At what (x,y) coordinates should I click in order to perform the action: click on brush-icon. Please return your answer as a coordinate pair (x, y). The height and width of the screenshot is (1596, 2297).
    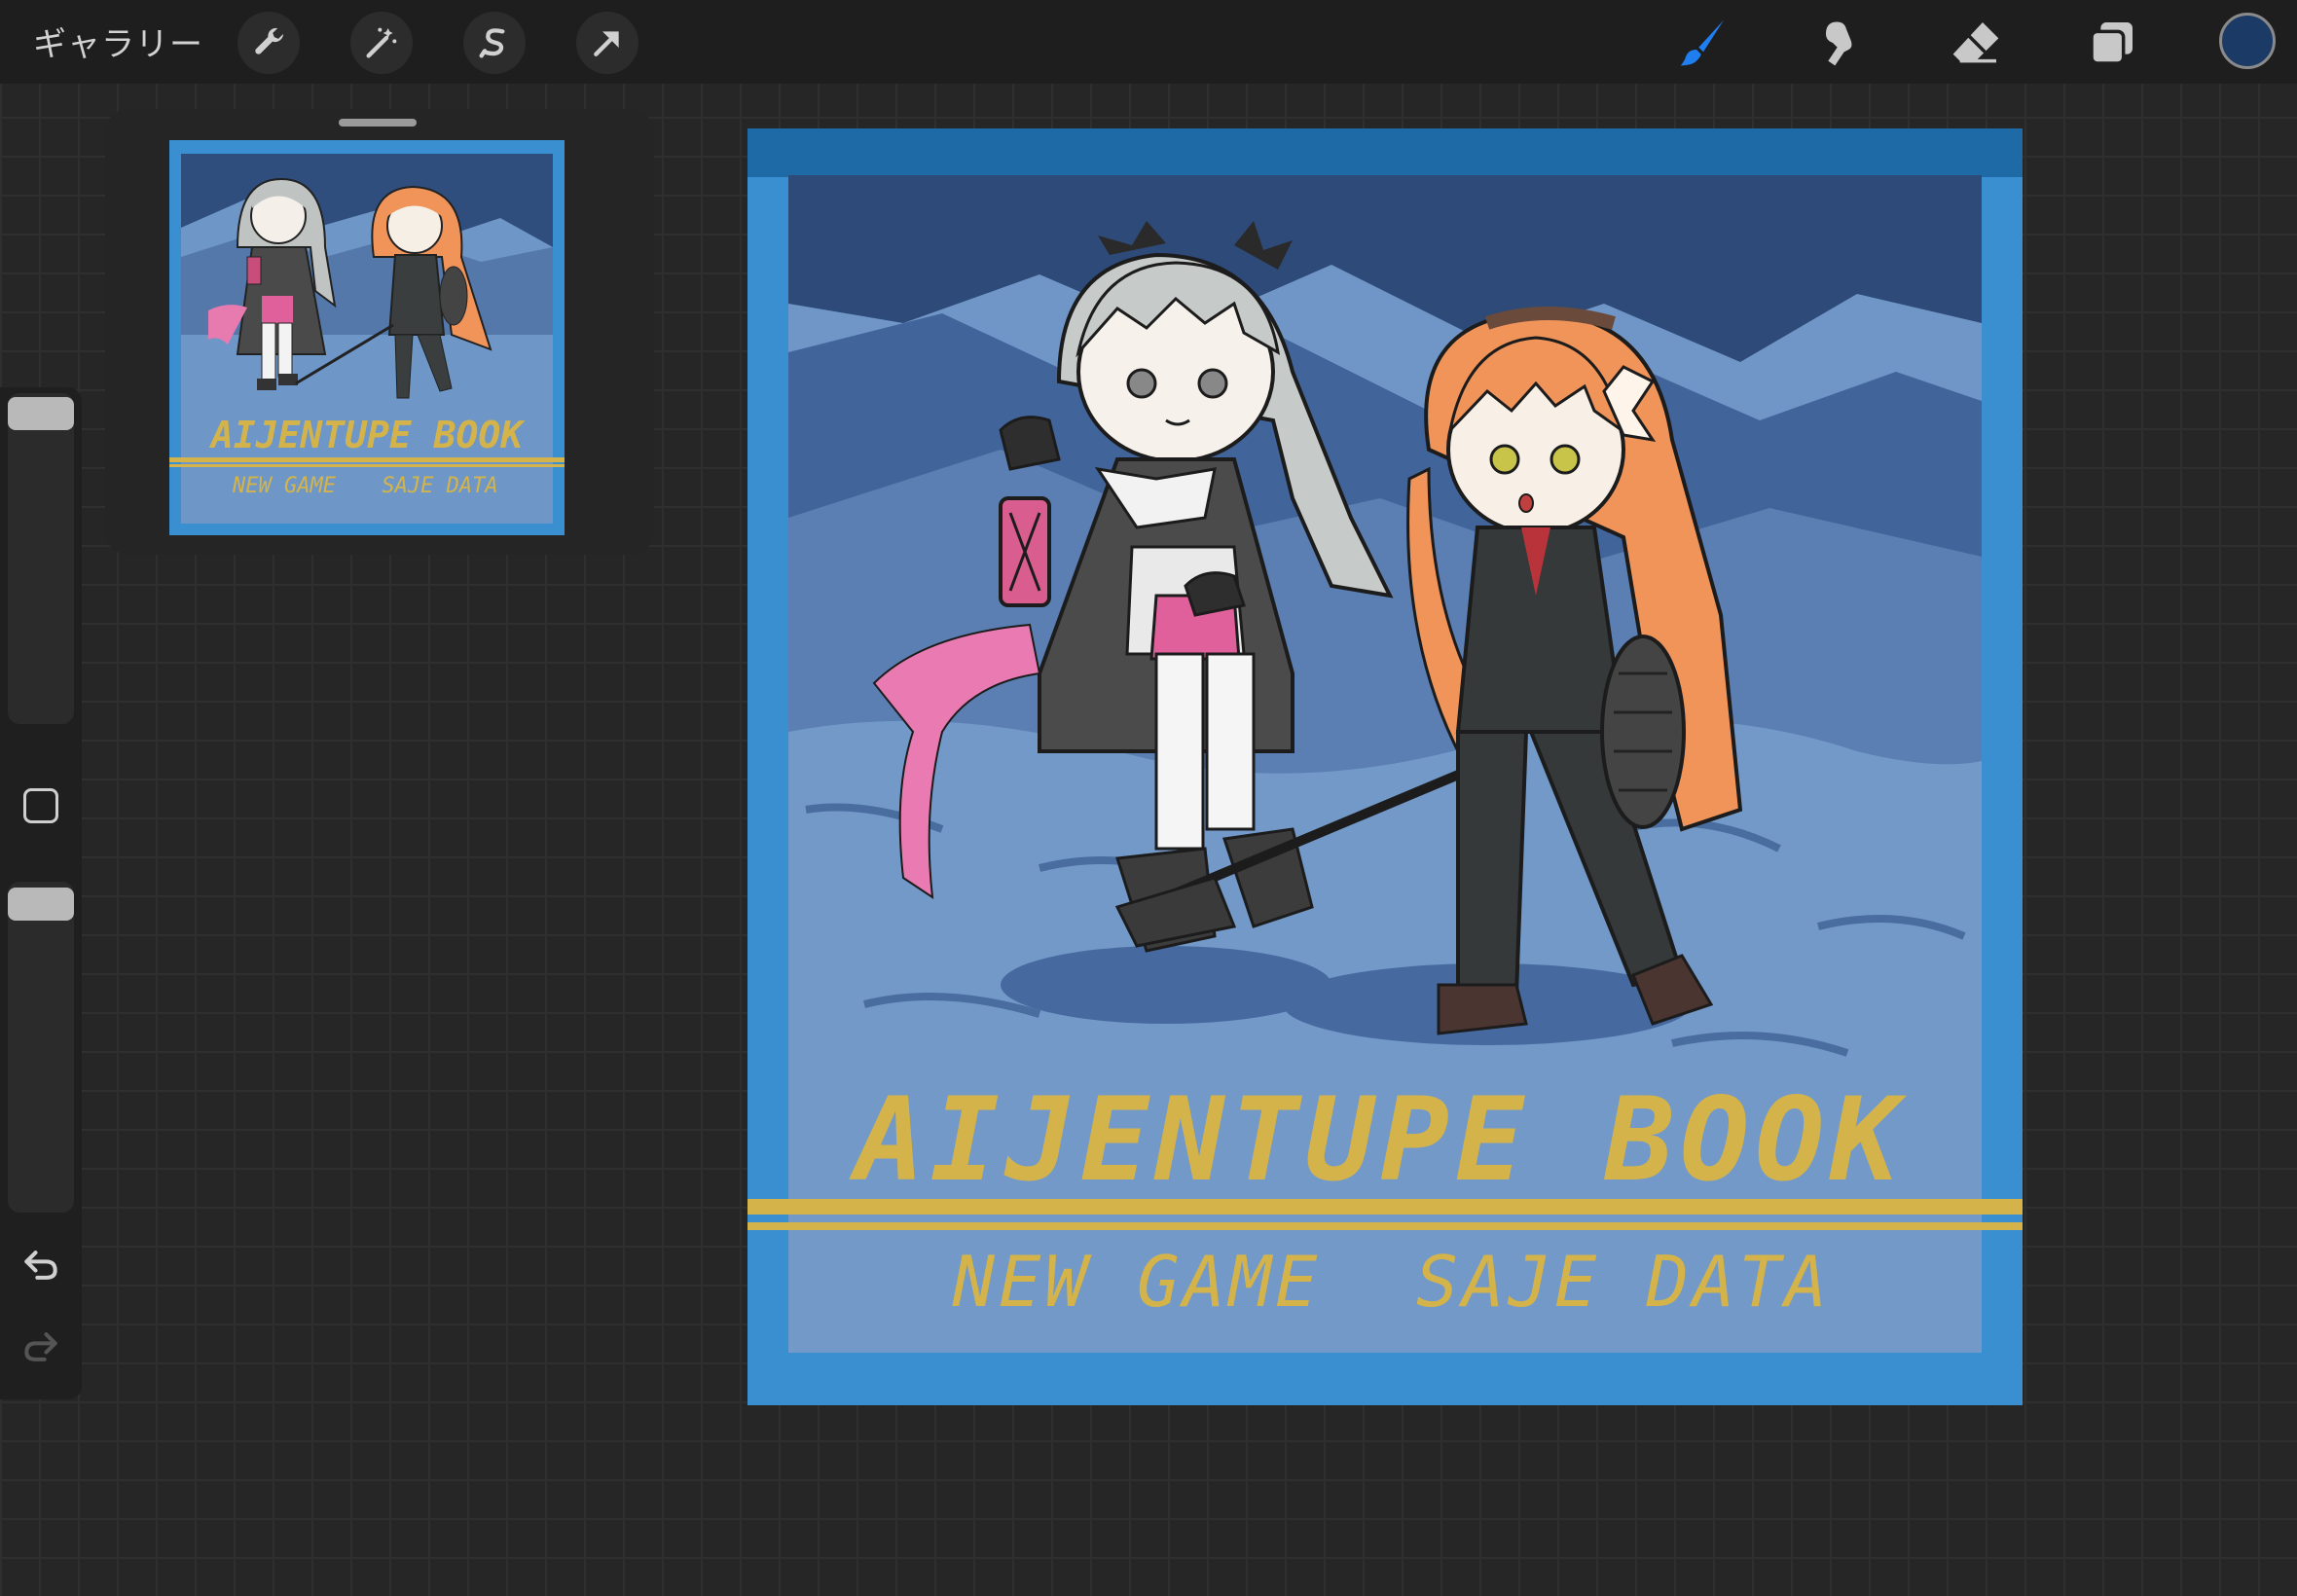
    Looking at the image, I should click on (1702, 42).